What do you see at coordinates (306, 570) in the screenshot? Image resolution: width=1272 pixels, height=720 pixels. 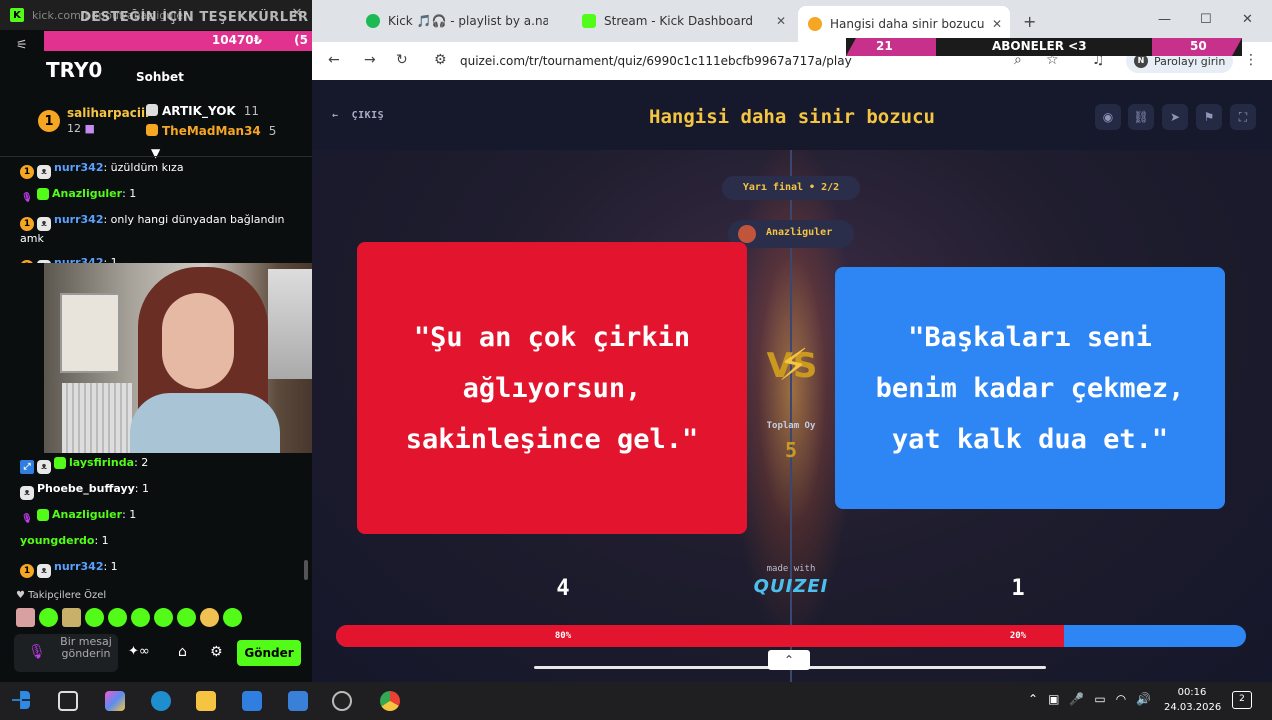 I see `chat-scrollbar` at bounding box center [306, 570].